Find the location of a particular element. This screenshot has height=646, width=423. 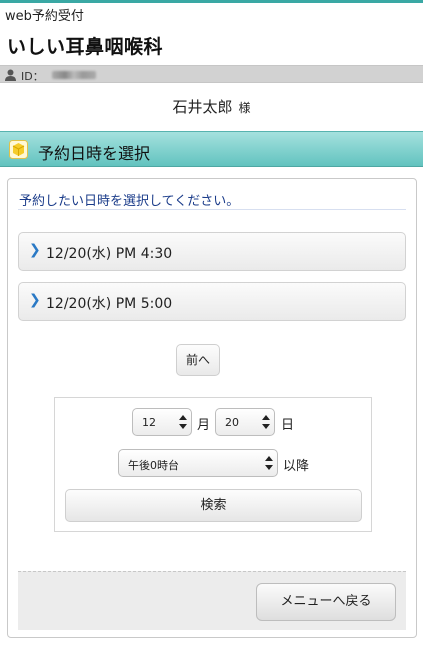

search-button: 検索 is located at coordinates (213, 505).